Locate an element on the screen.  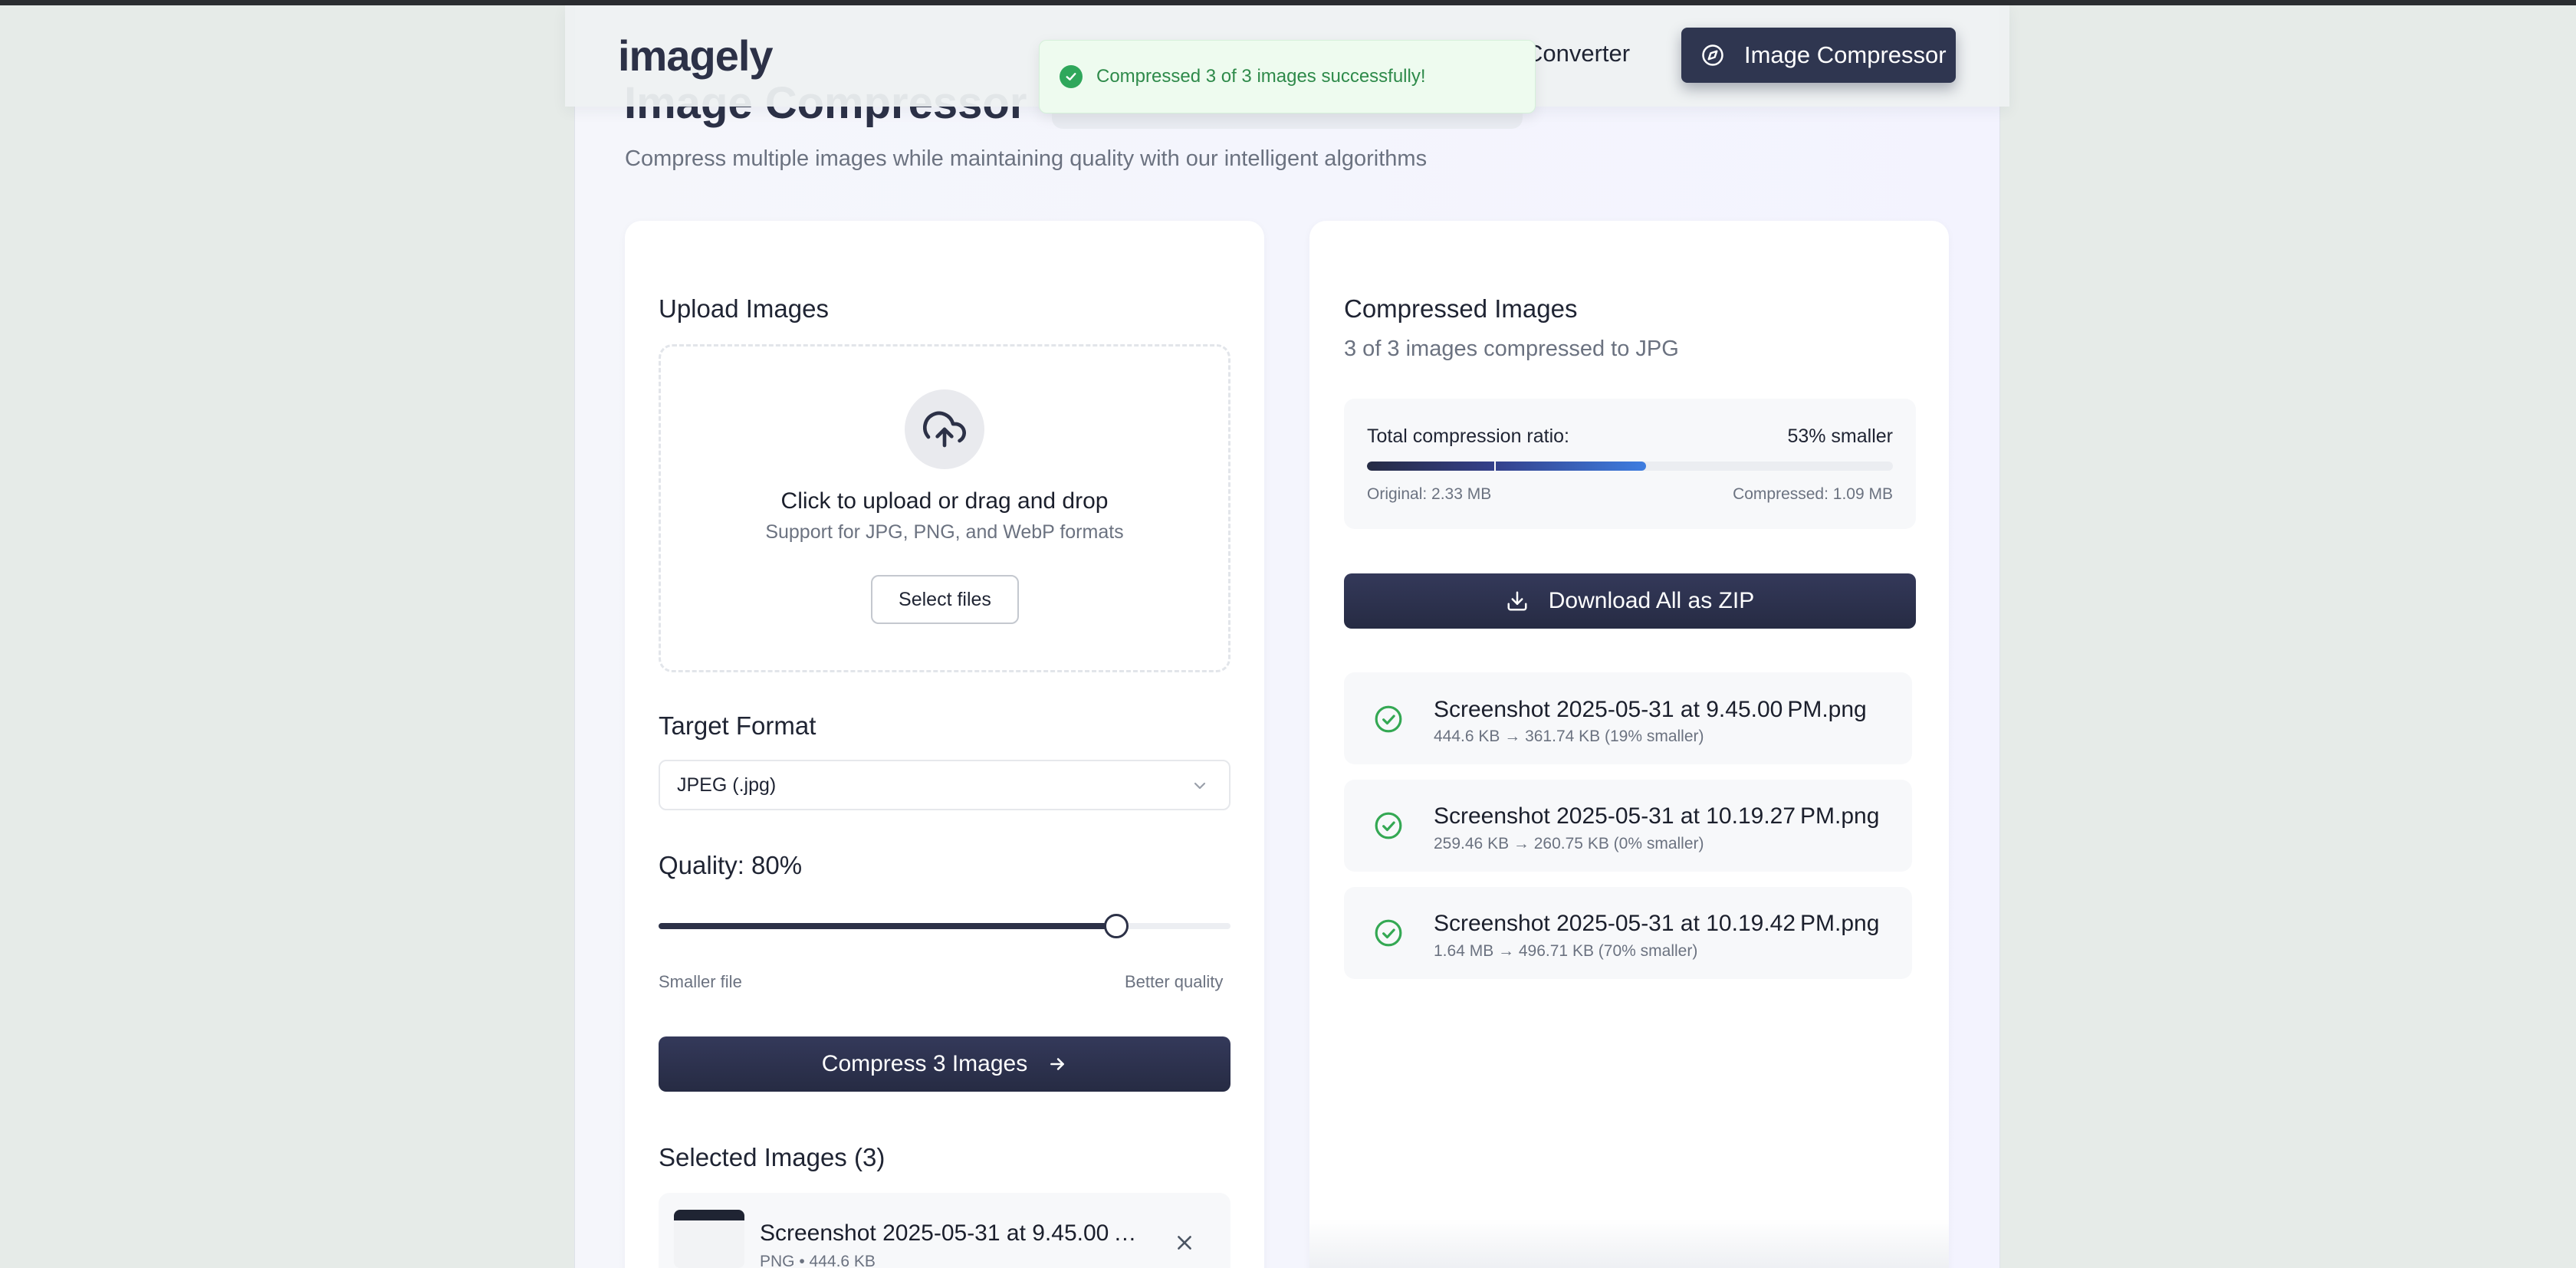
nav-active-label: Image Compressor is located at coordinates (1846, 54).